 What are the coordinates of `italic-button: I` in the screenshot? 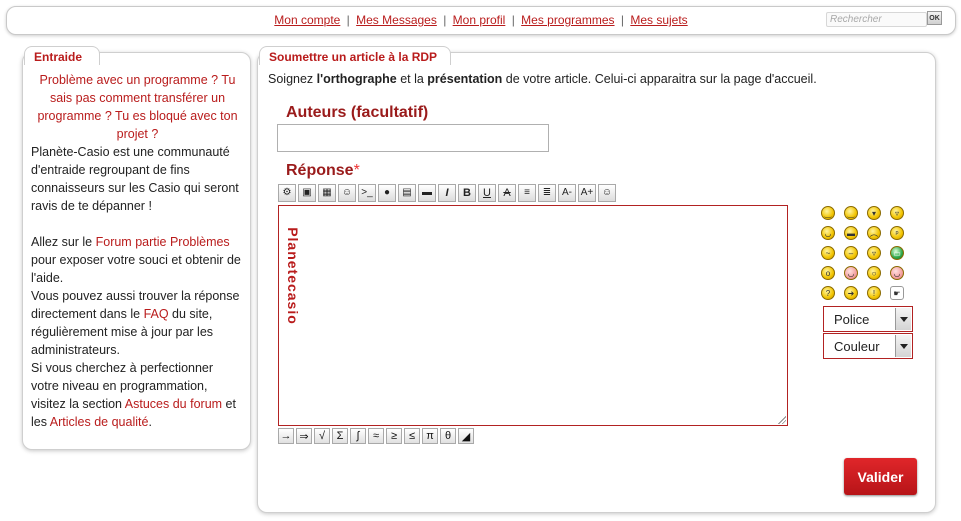 It's located at (447, 193).